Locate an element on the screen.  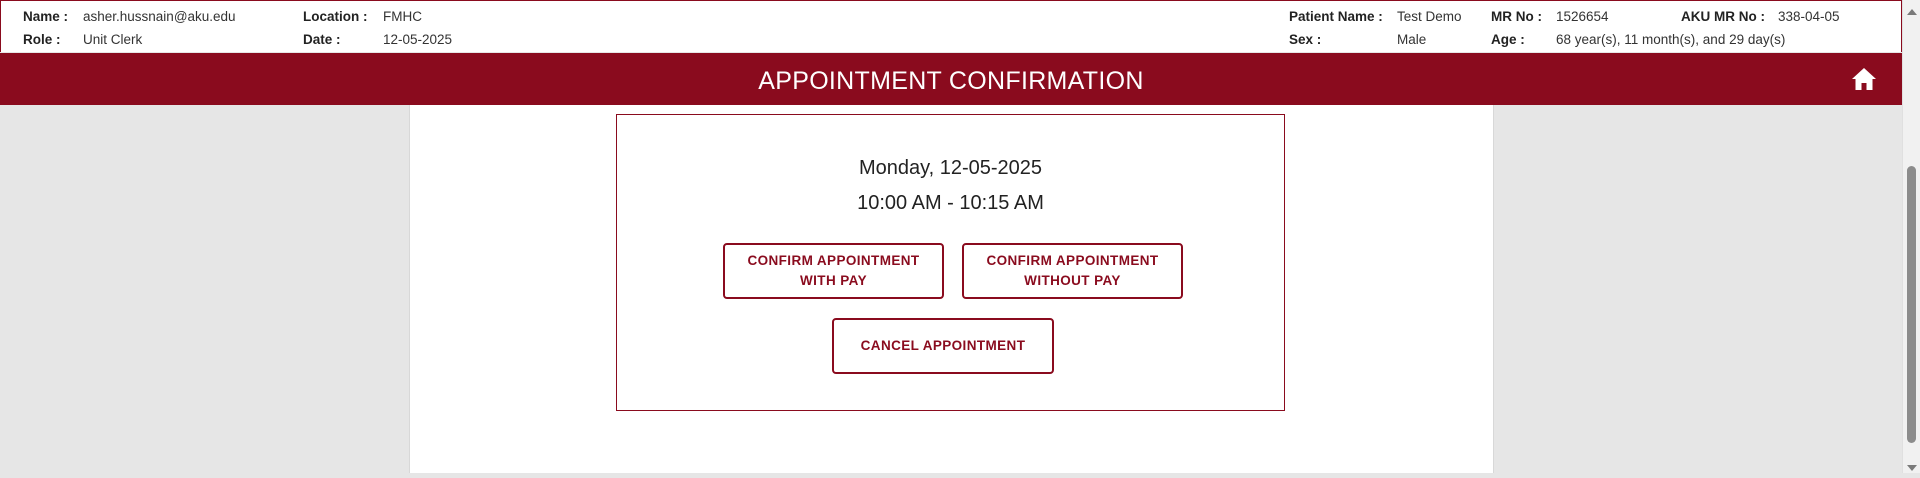
sex-value: Male is located at coordinates (1412, 39).